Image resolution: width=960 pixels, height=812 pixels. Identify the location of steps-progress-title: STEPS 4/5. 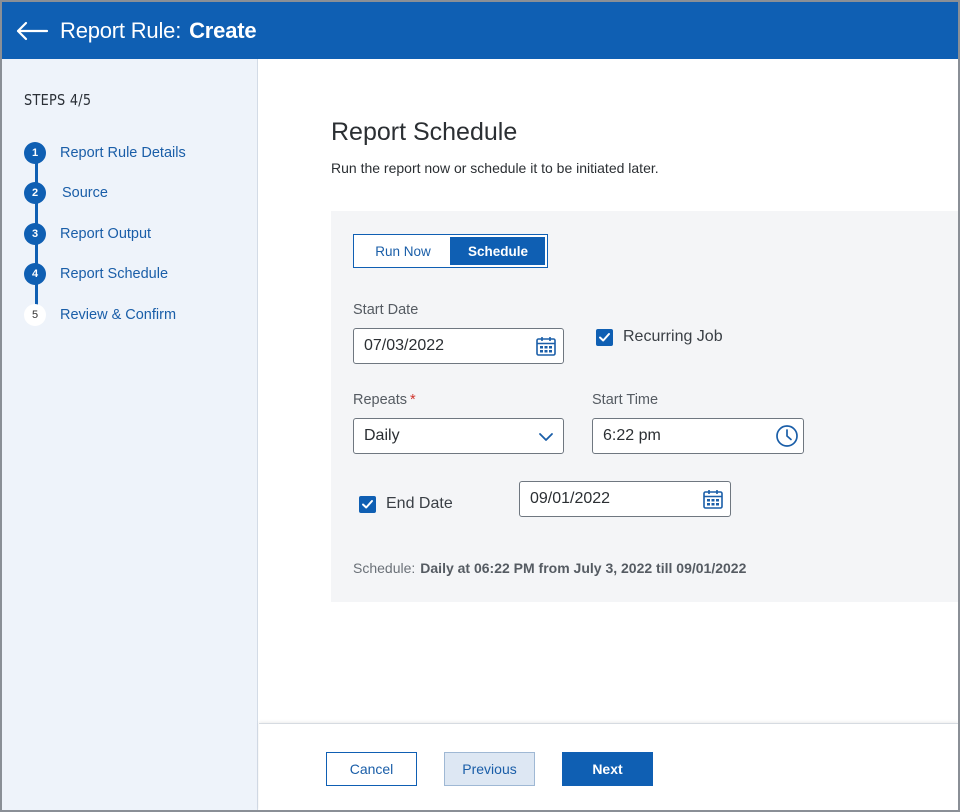
(58, 100).